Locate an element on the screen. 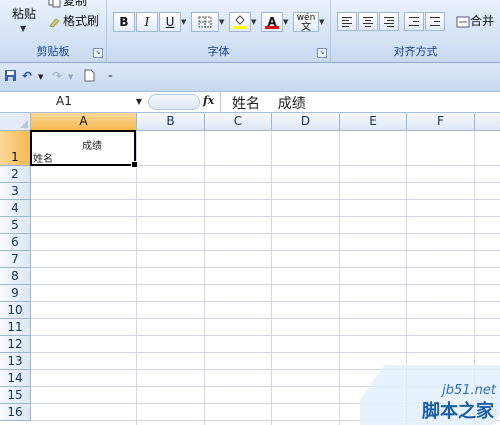 The image size is (500, 425). row-header-9: 9 is located at coordinates (15, 293).